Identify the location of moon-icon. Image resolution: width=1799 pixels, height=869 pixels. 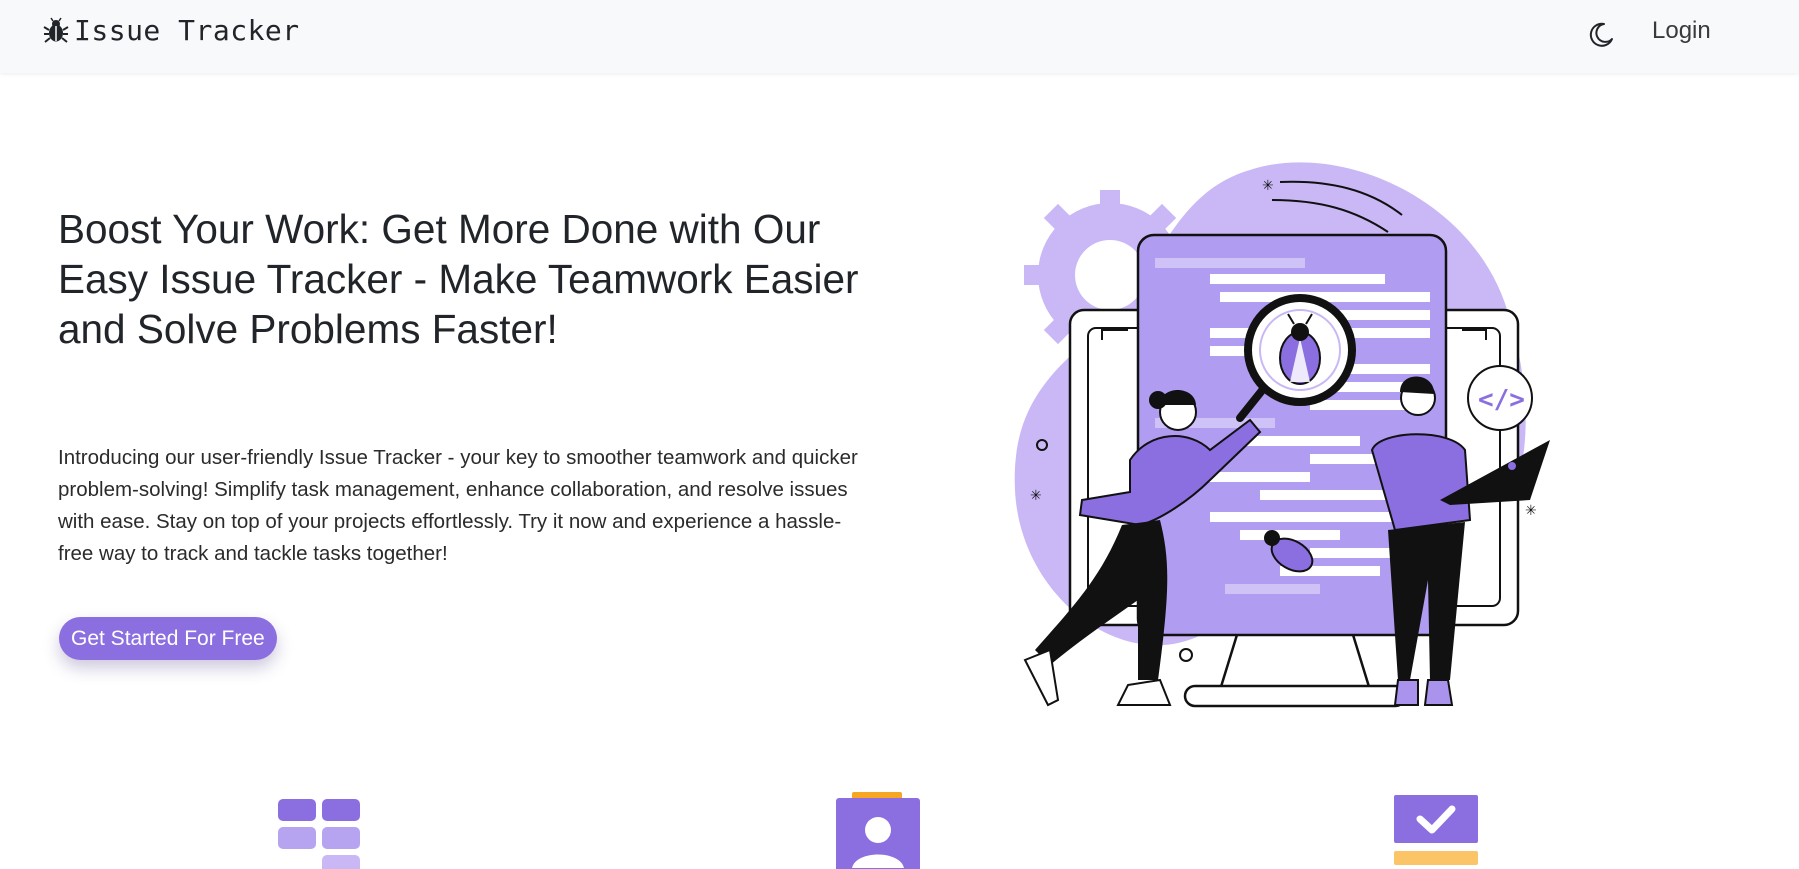
(1601, 35).